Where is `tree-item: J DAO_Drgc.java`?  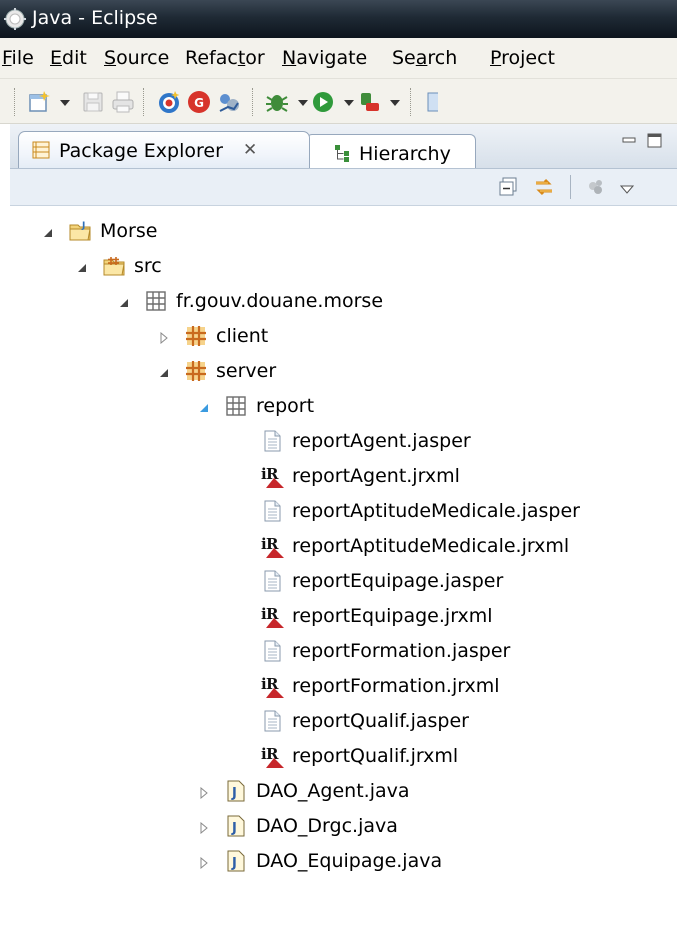 tree-item: J DAO_Drgc.java is located at coordinates (422, 826).